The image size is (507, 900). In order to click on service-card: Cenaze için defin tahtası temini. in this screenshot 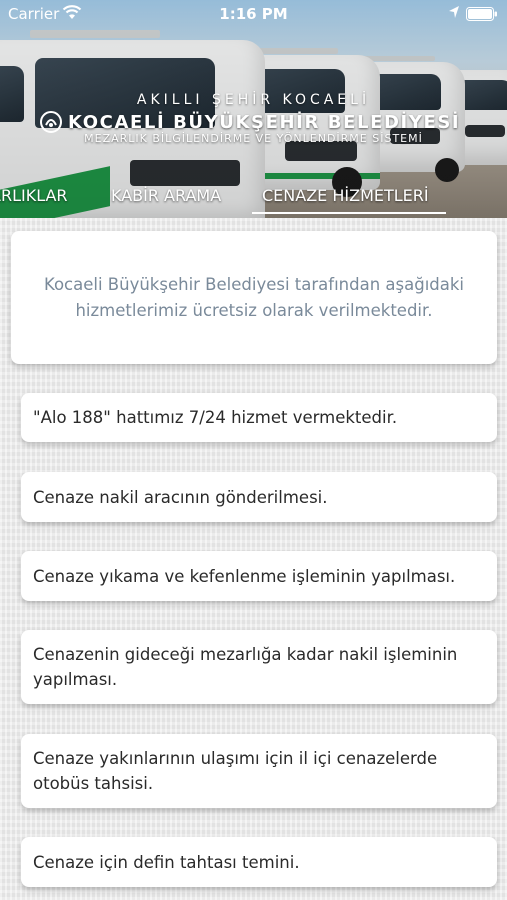, I will do `click(259, 862)`.